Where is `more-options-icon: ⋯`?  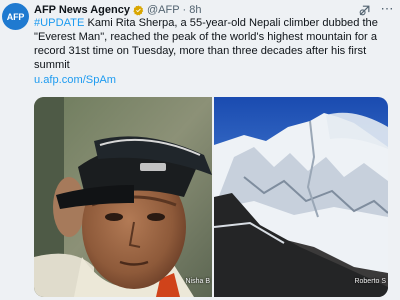
more-options-icon: ⋯ is located at coordinates (387, 9).